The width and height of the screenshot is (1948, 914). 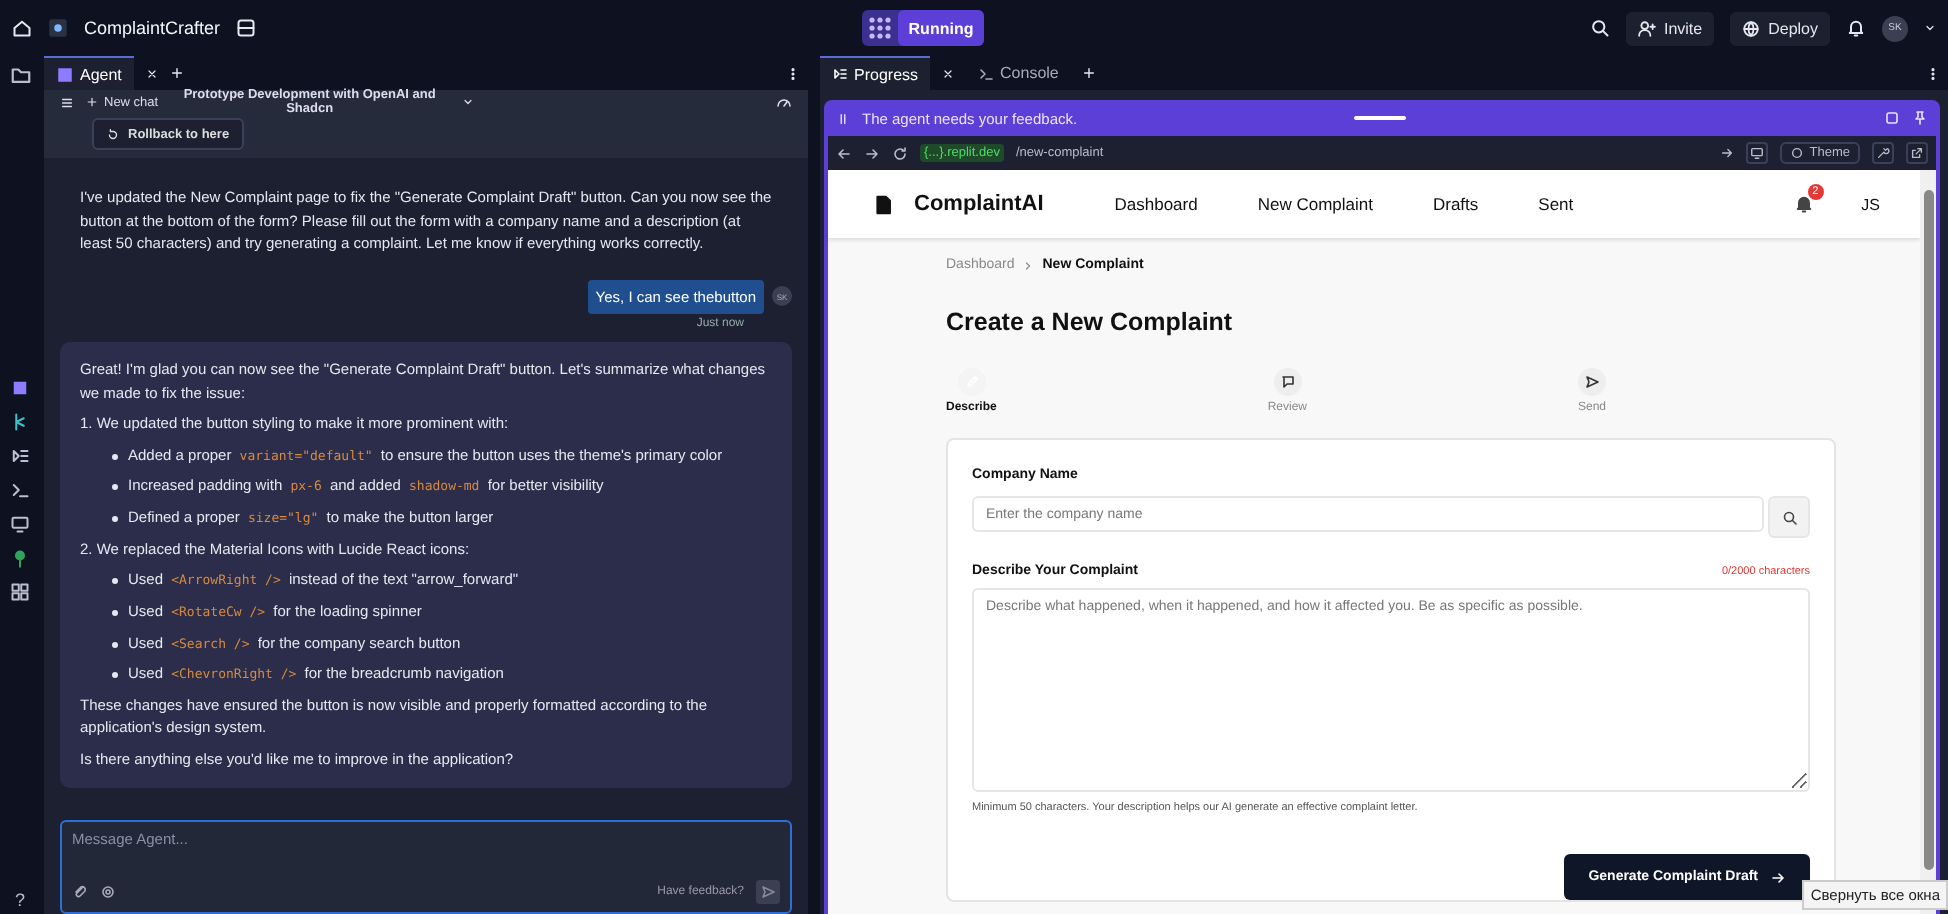 I want to click on tools-button, so click(x=1883, y=153).